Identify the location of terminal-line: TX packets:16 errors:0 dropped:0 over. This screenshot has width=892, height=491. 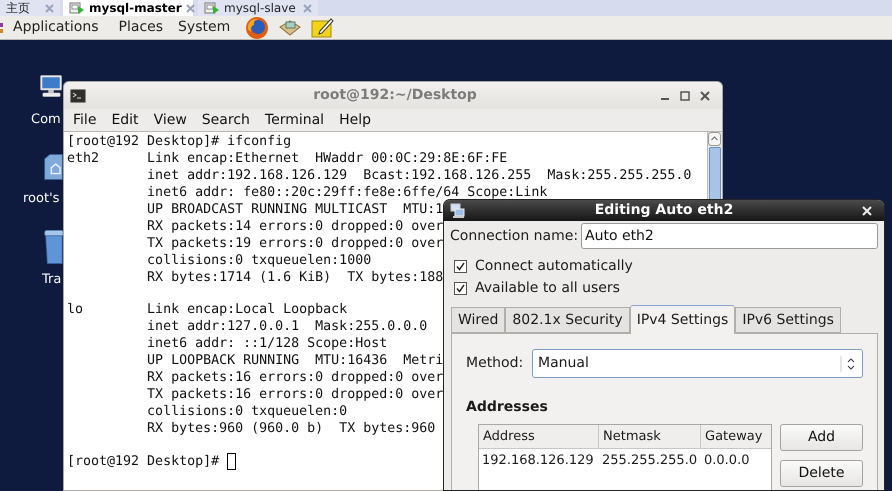
(295, 394).